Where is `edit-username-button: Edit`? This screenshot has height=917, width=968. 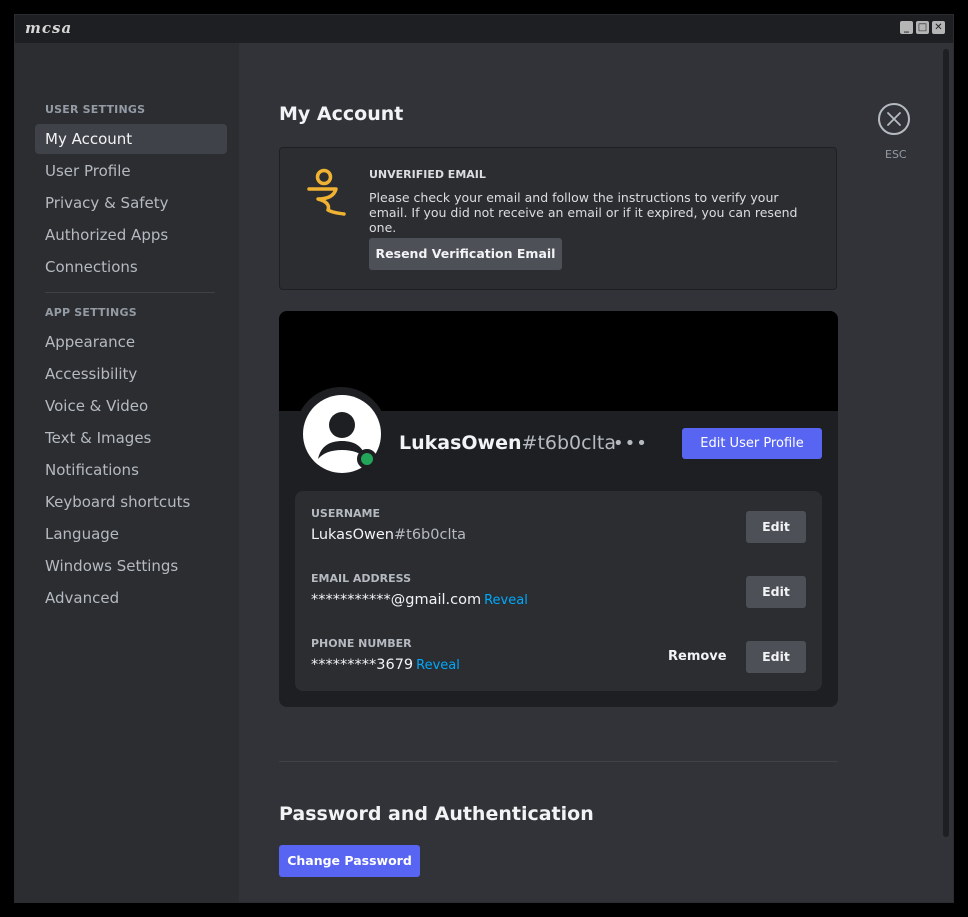
edit-username-button: Edit is located at coordinates (776, 527).